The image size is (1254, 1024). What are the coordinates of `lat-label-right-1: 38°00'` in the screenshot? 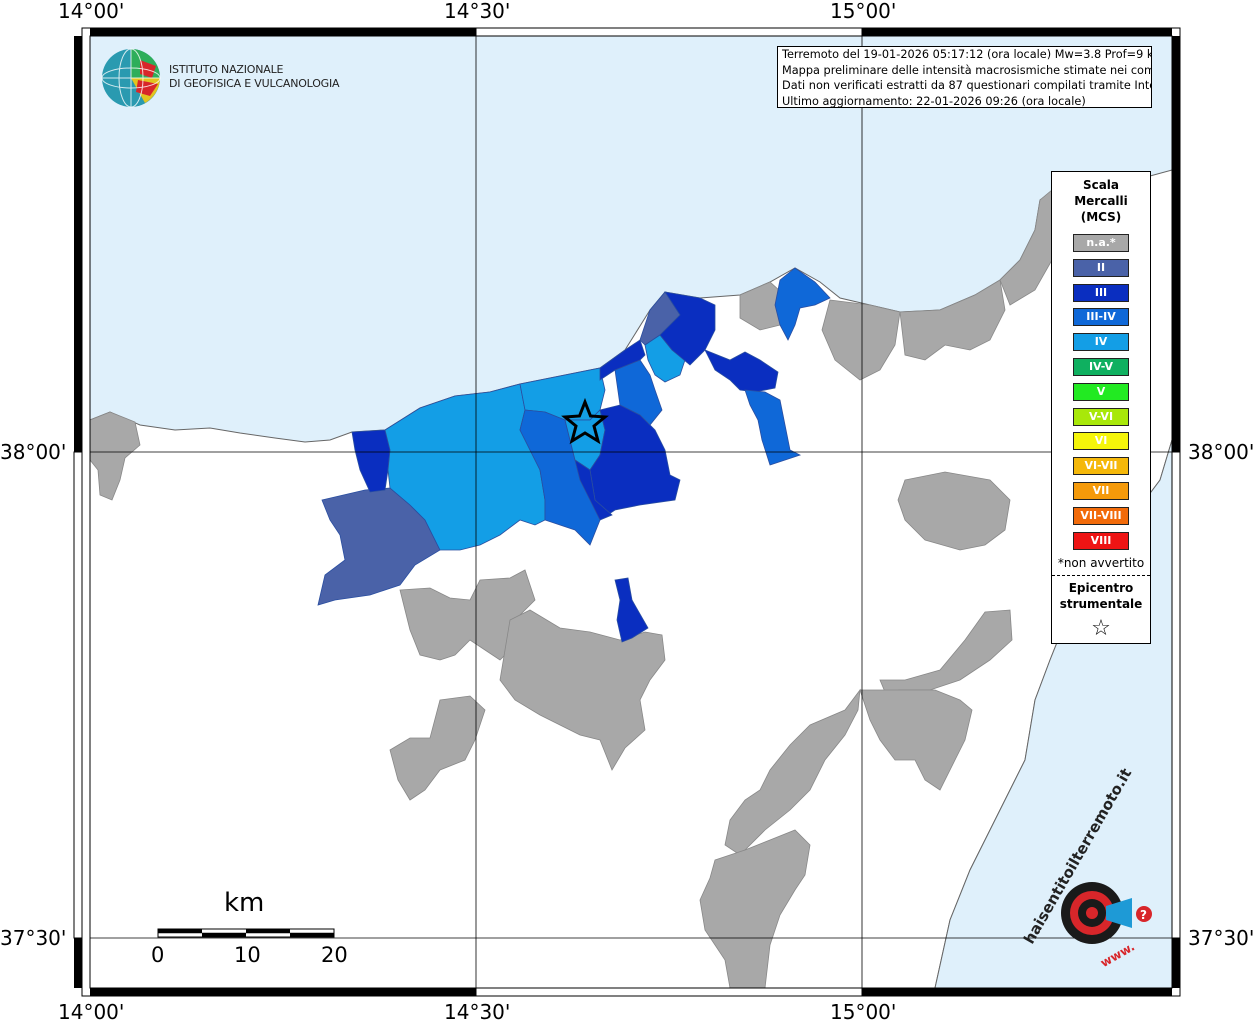 It's located at (1221, 452).